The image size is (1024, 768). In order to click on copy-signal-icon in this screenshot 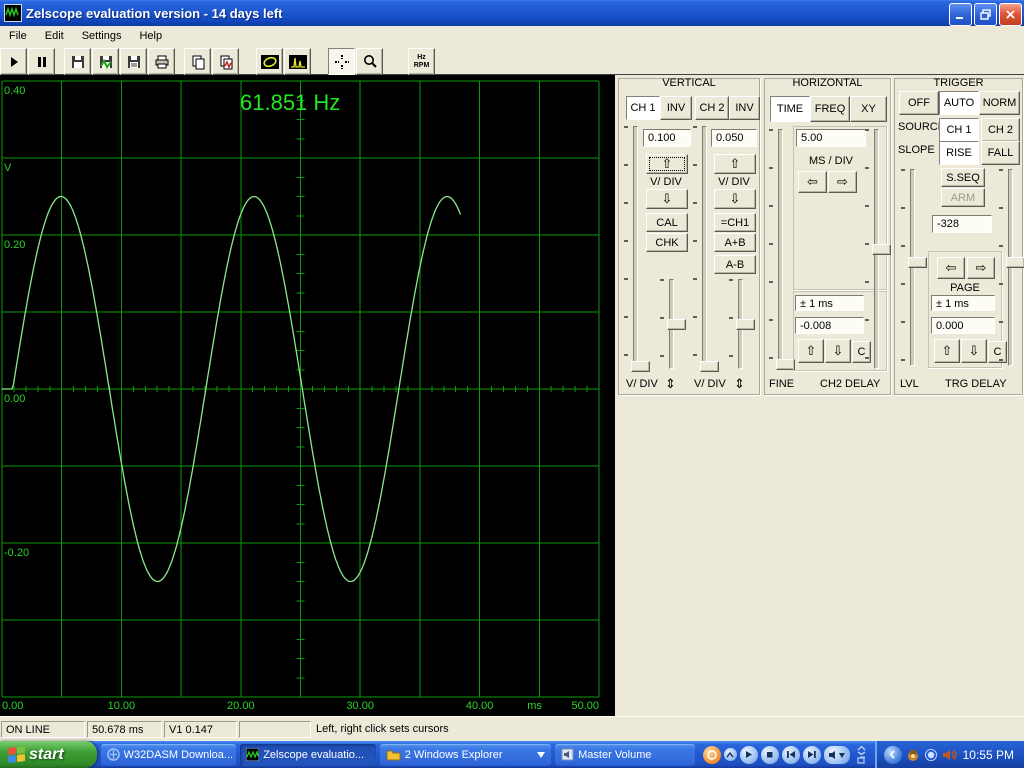, I will do `click(226, 62)`.